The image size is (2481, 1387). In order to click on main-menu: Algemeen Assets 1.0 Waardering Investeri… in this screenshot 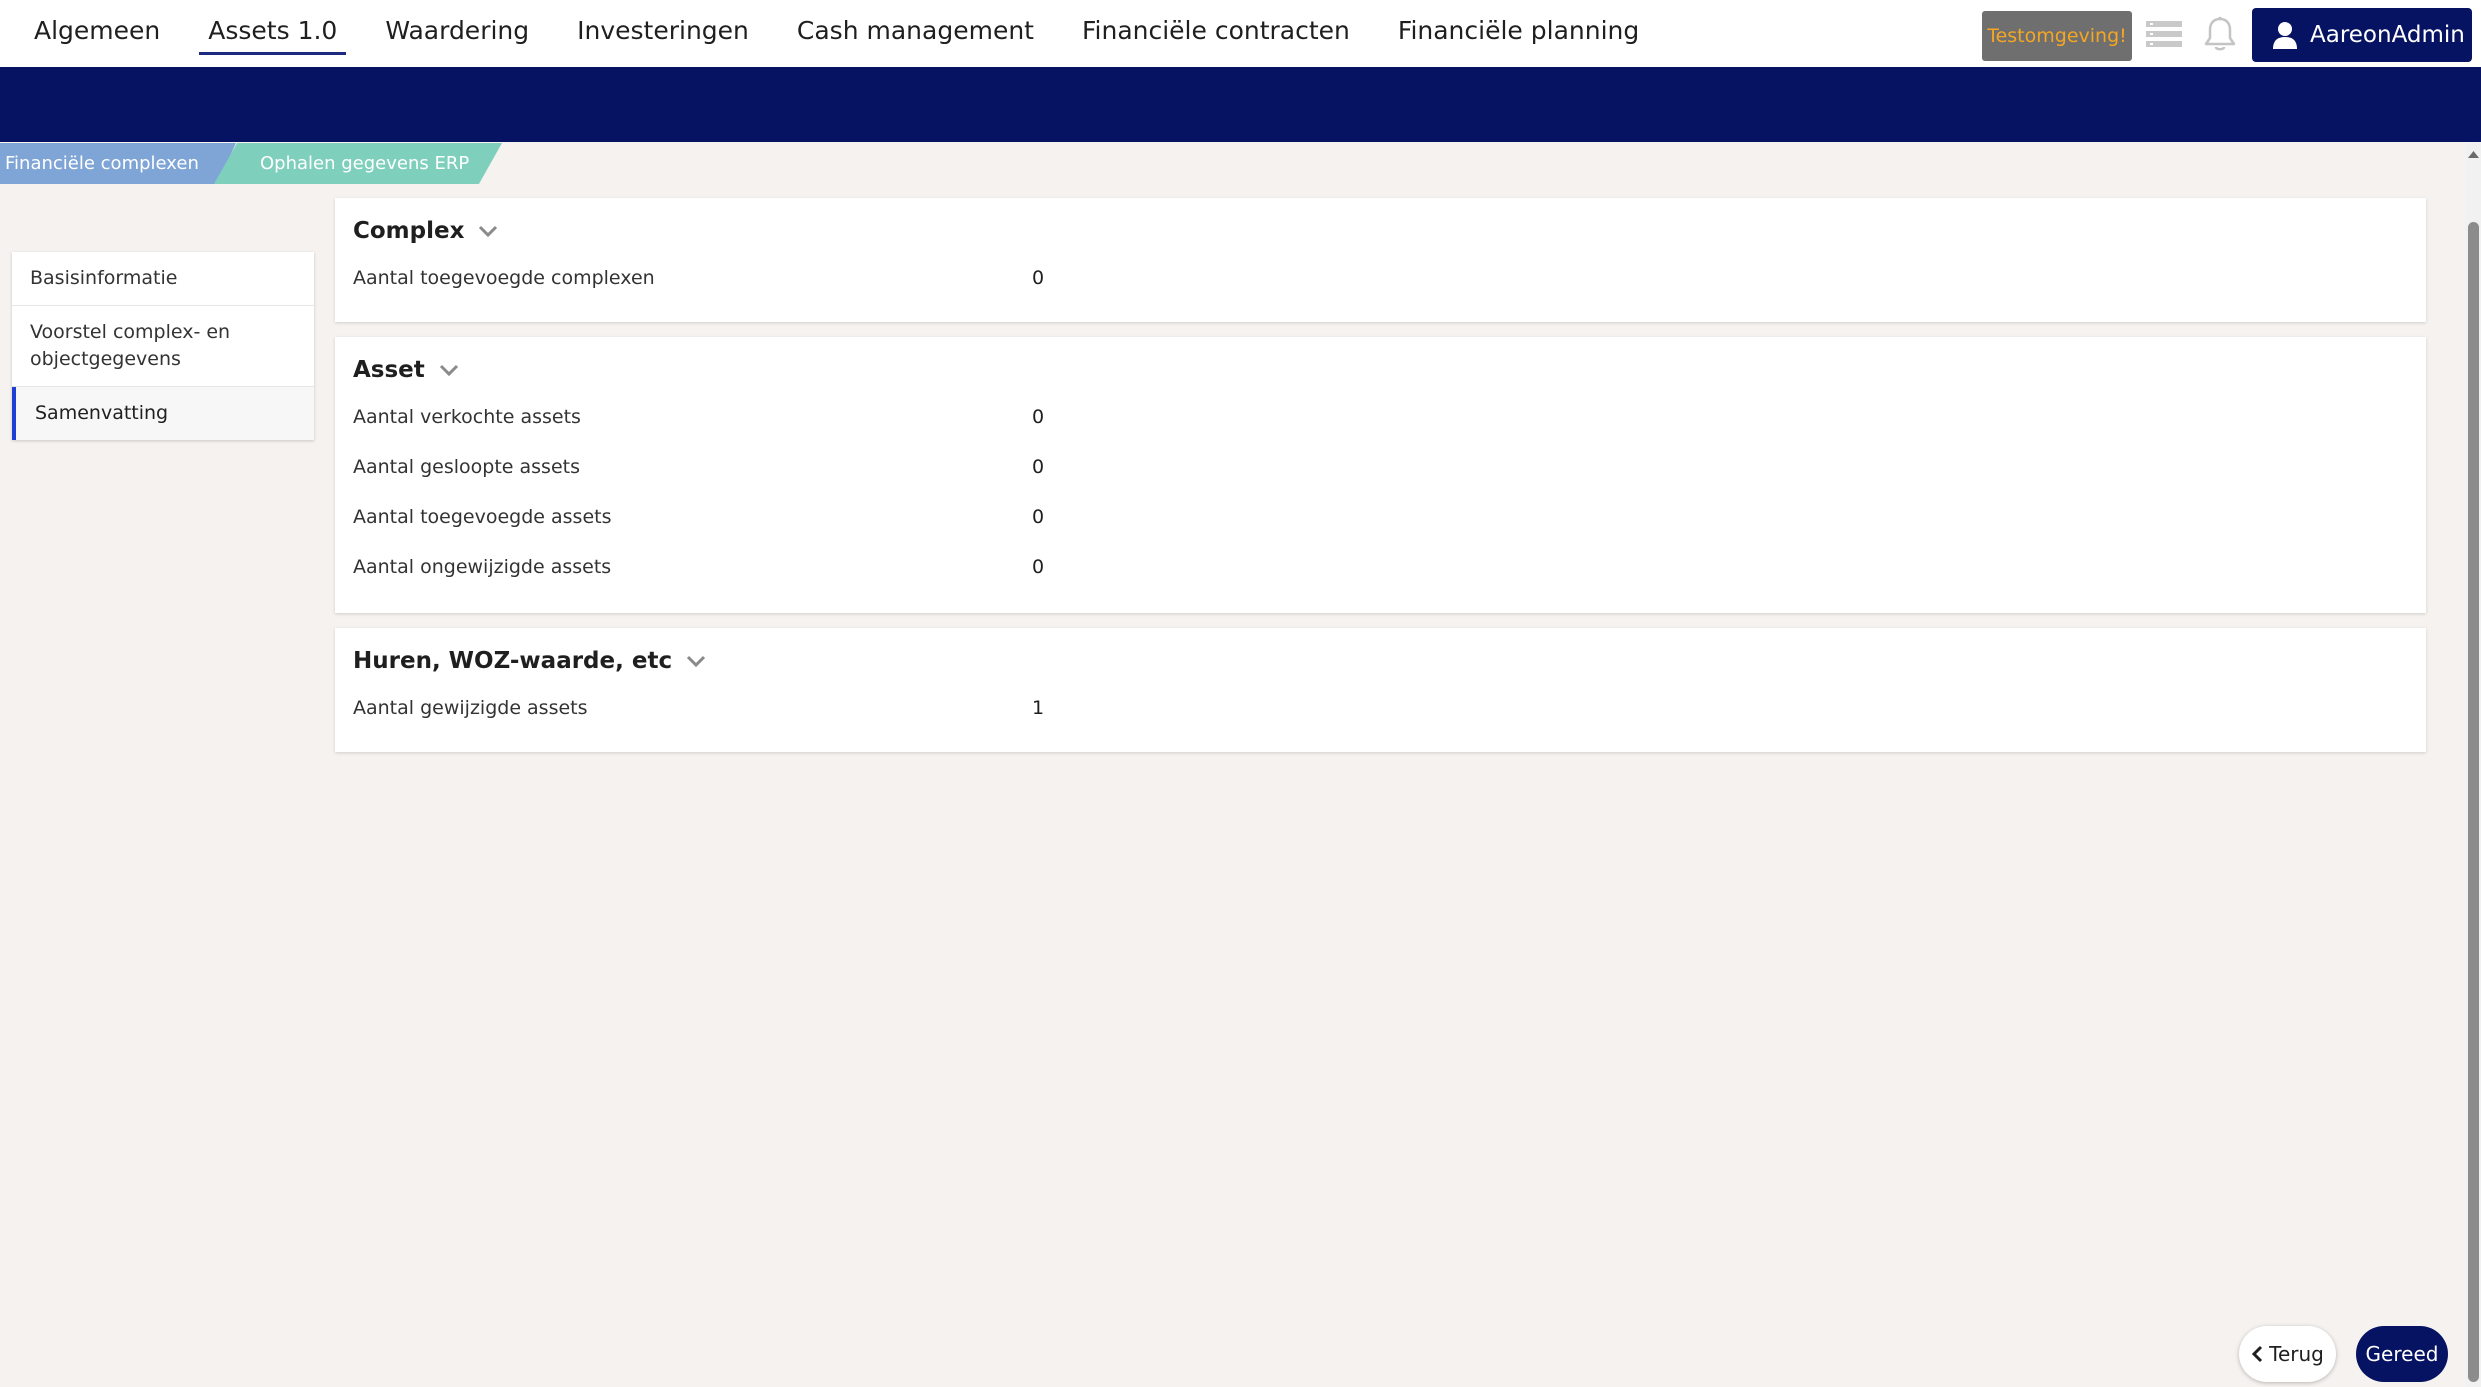, I will do `click(860, 33)`.